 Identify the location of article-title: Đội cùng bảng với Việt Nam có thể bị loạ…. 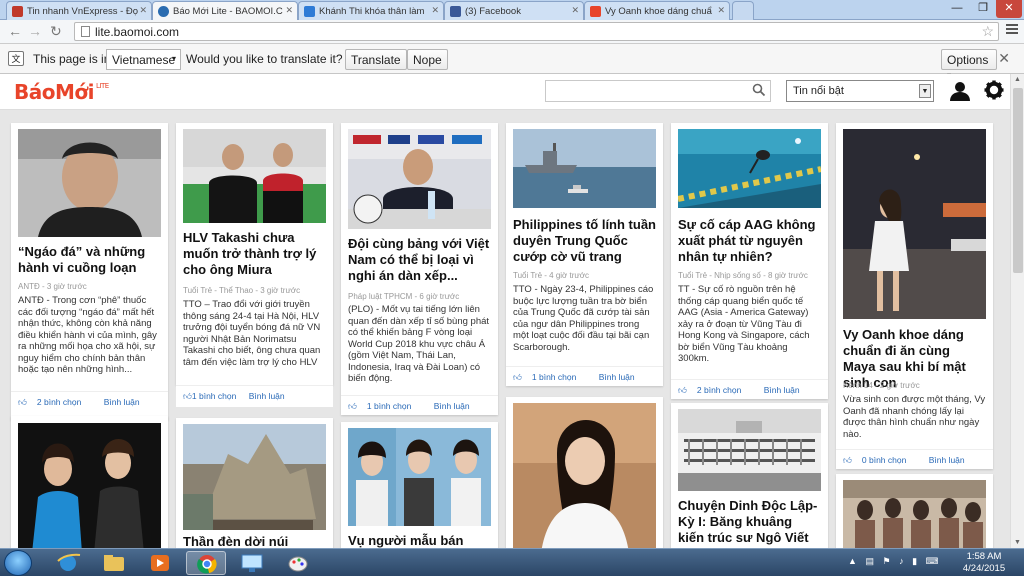
(419, 260).